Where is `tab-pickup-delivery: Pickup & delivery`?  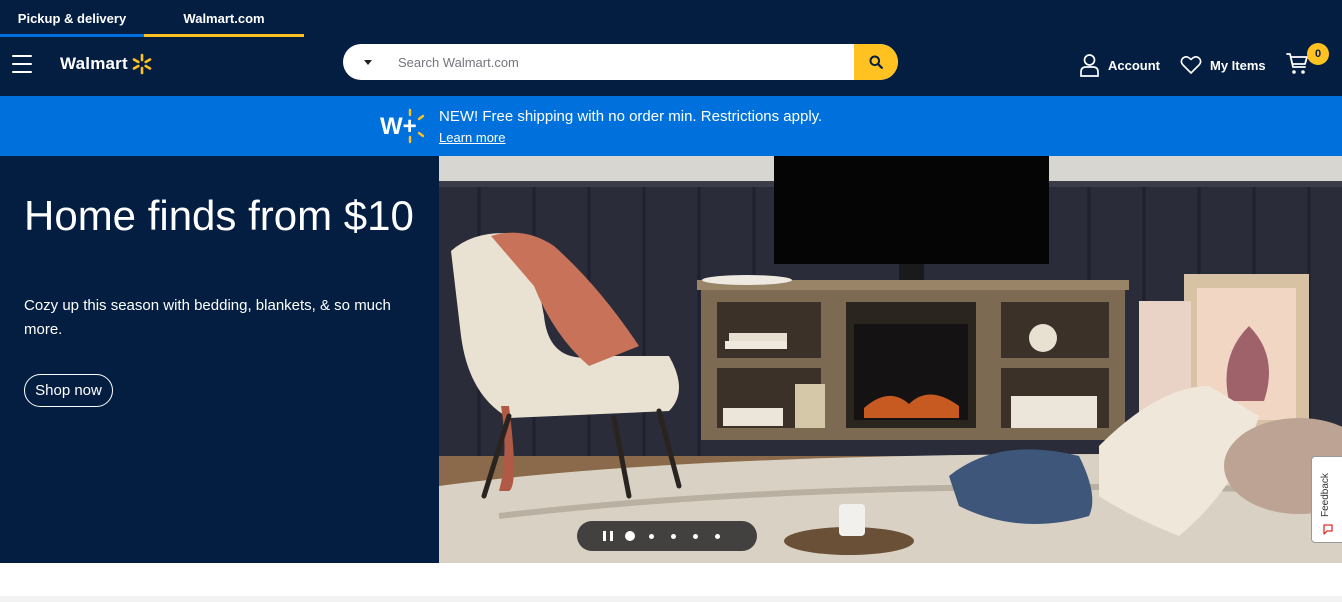 tab-pickup-delivery: Pickup & delivery is located at coordinates (72, 18).